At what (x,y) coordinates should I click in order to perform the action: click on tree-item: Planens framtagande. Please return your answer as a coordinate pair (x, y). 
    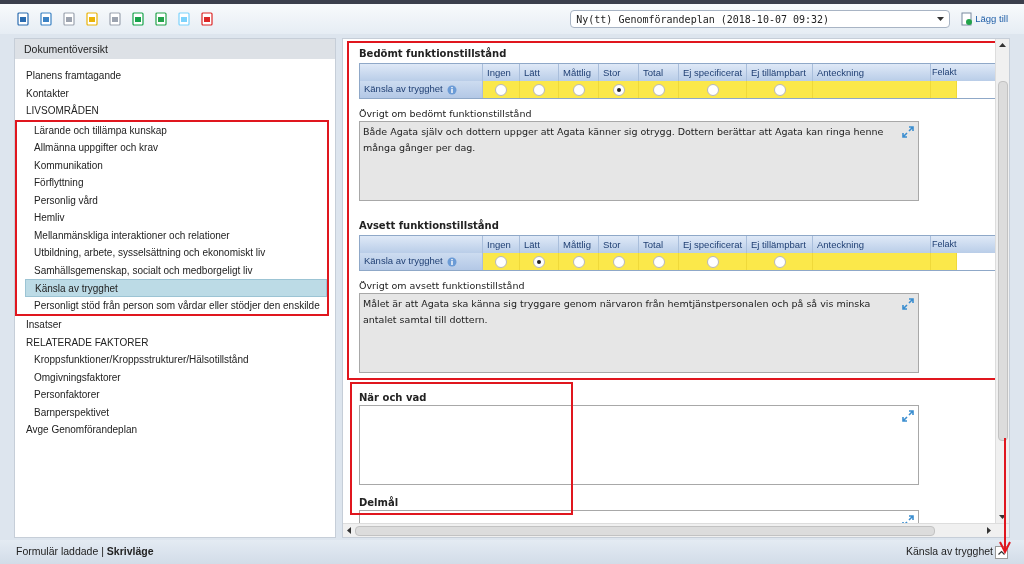
    Looking at the image, I should click on (175, 76).